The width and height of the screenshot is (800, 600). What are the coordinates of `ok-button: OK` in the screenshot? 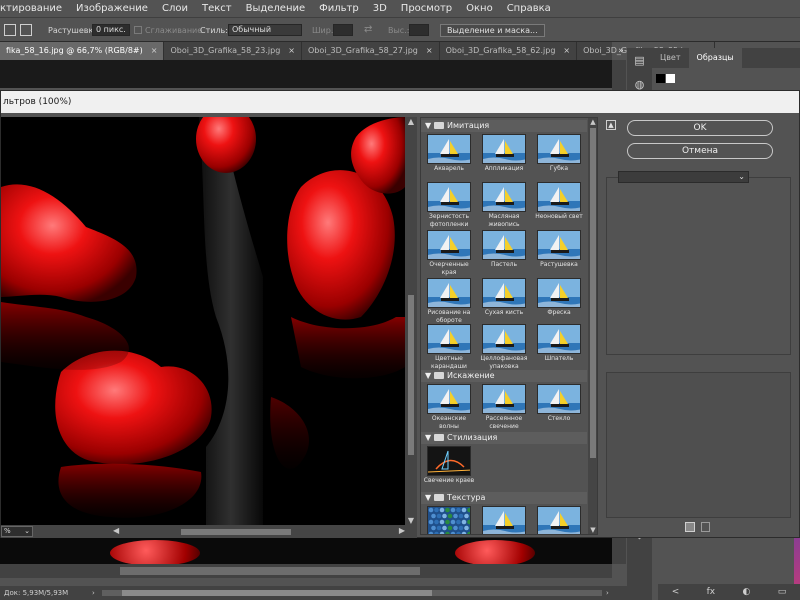 It's located at (700, 128).